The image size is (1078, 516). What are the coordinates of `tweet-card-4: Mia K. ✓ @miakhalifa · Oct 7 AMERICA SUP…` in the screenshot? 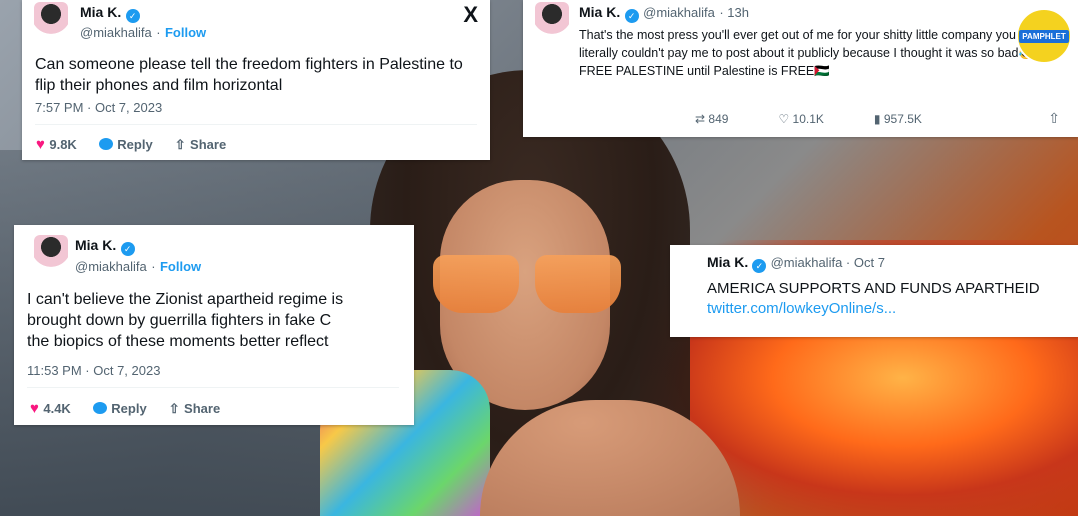 It's located at (874, 291).